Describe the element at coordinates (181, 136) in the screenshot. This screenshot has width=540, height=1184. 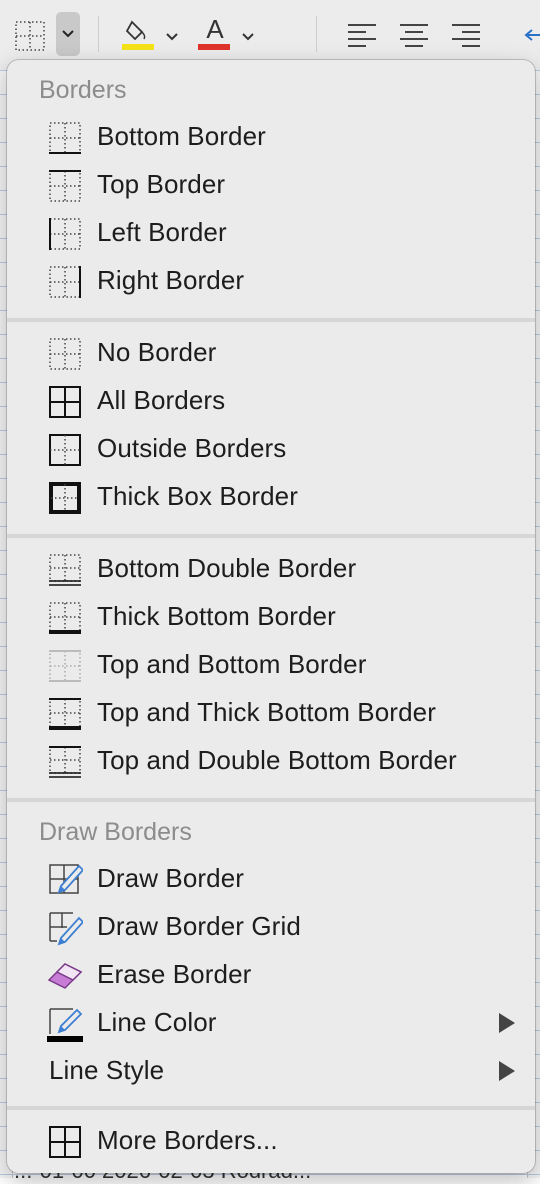
I see `menu-item-label: Bottom Border` at that location.